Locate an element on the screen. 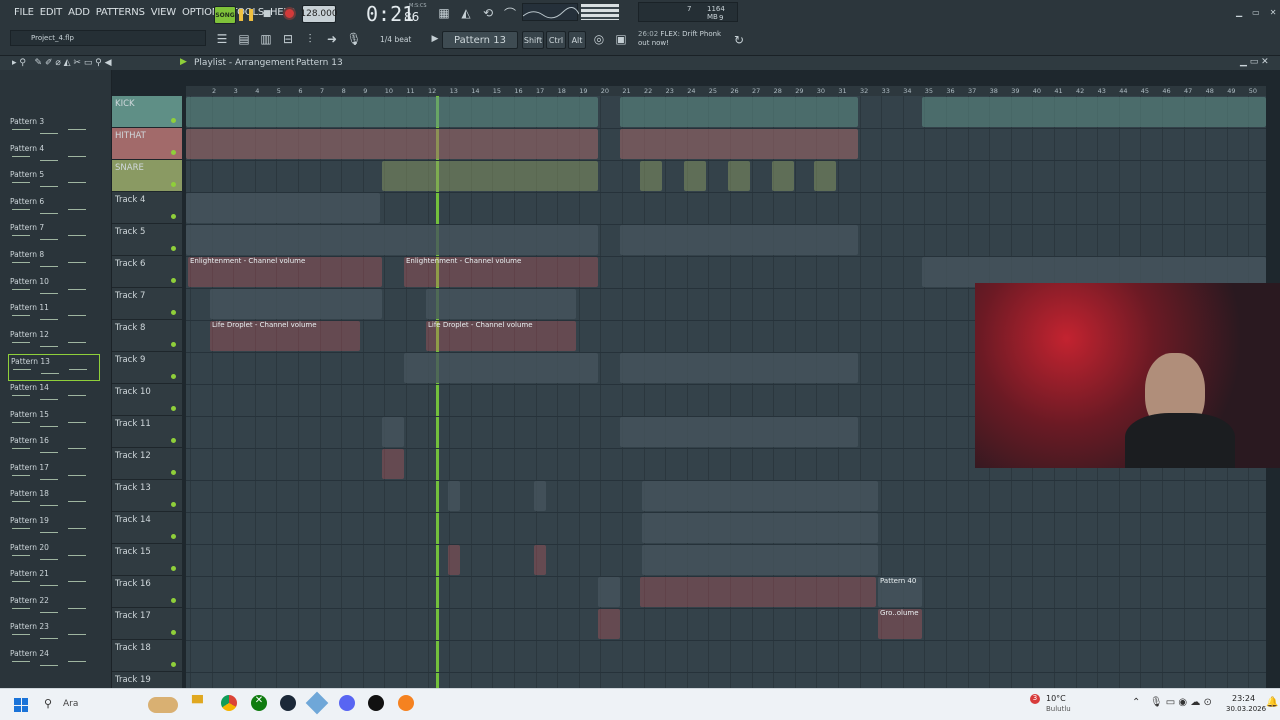 This screenshot has height=720, width=1280. clock: 23:24 is located at coordinates (1243, 698).